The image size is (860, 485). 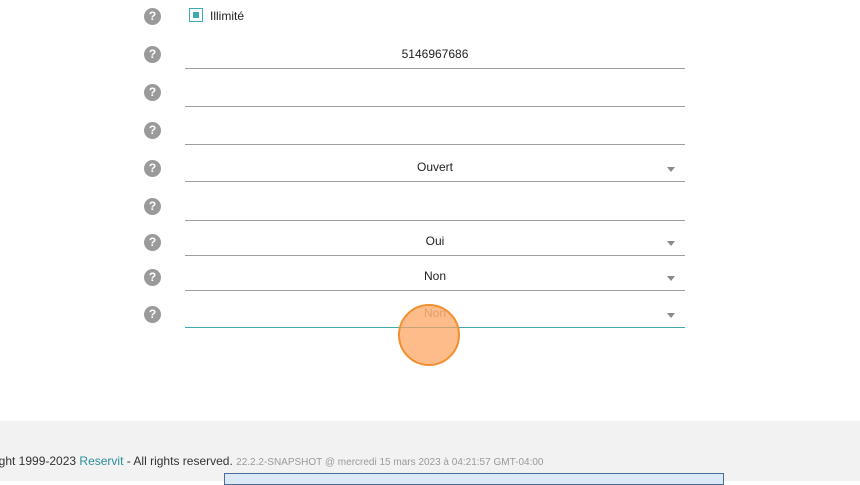 I want to click on yes-no-select-value: Oui, so click(x=435, y=241).